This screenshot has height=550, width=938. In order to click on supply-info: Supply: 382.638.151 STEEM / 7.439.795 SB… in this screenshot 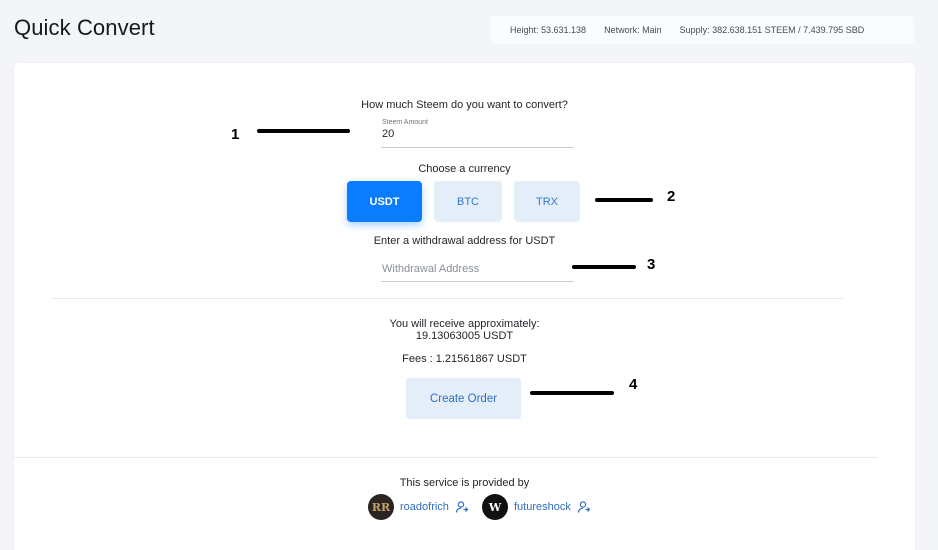, I will do `click(772, 30)`.